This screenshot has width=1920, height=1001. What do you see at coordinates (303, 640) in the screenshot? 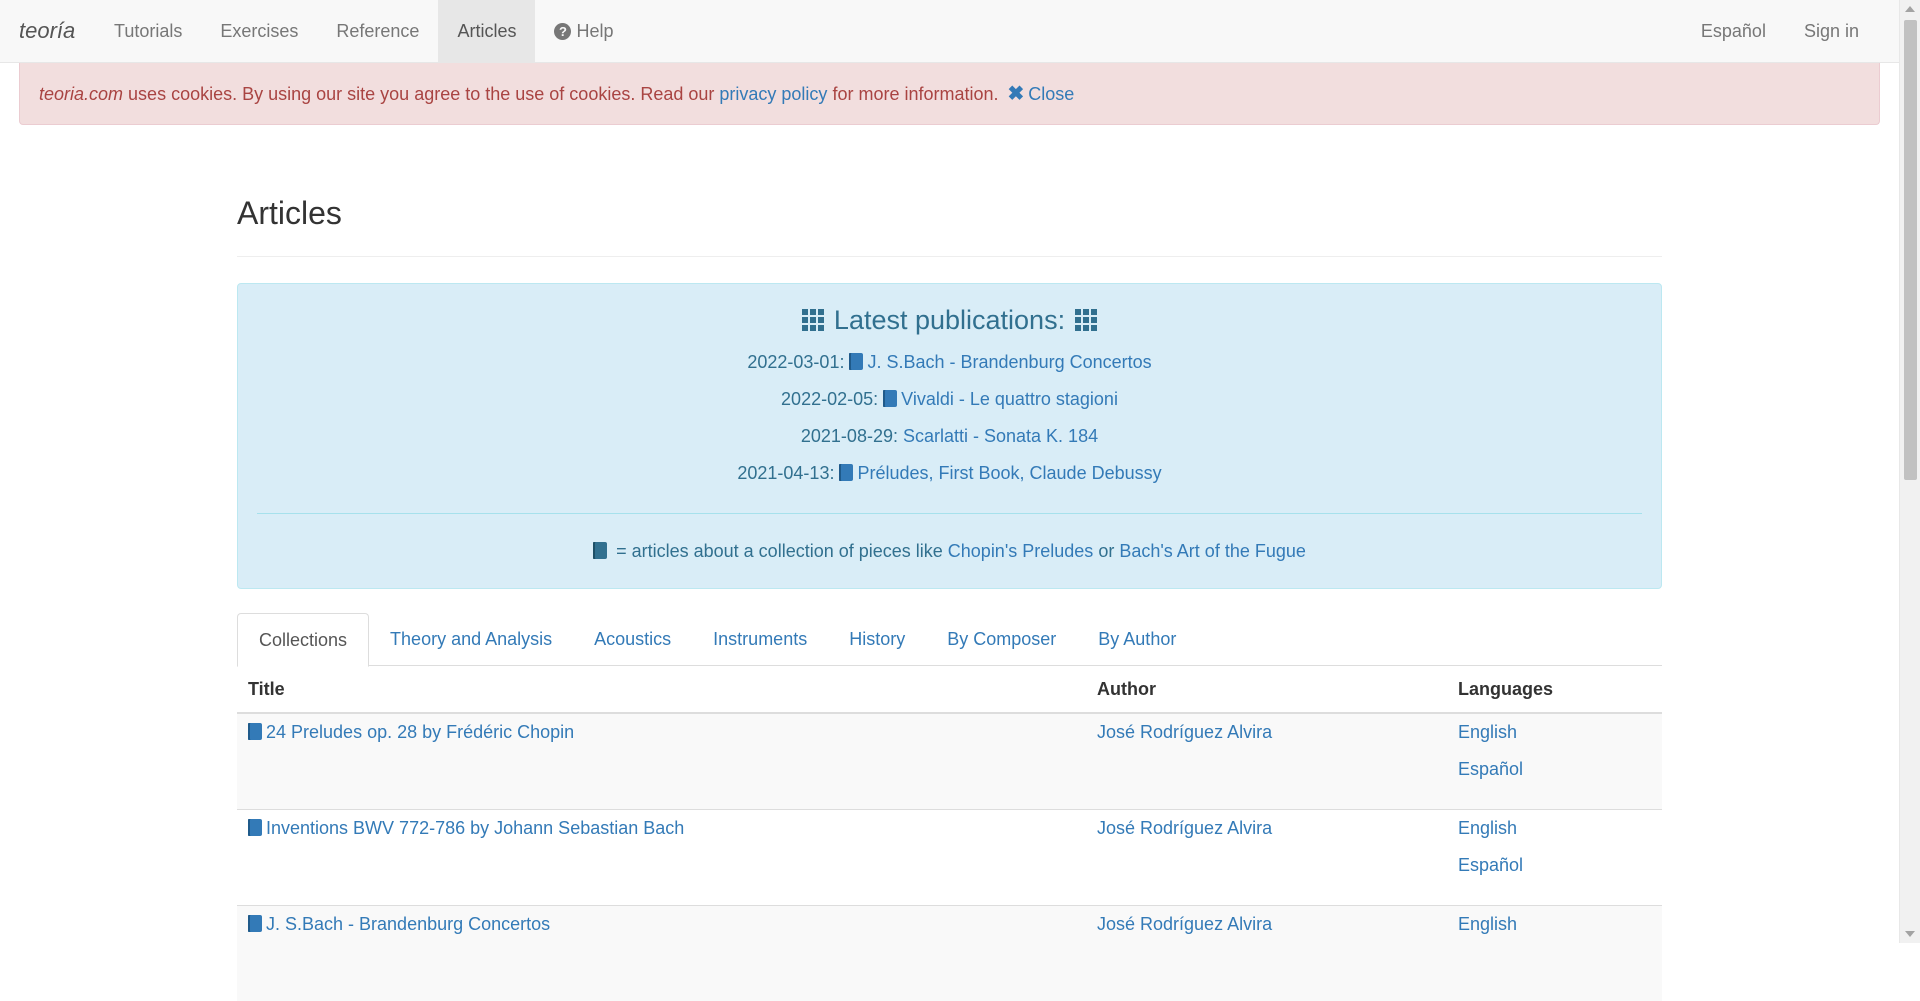
I see `tab-collections: Collections` at bounding box center [303, 640].